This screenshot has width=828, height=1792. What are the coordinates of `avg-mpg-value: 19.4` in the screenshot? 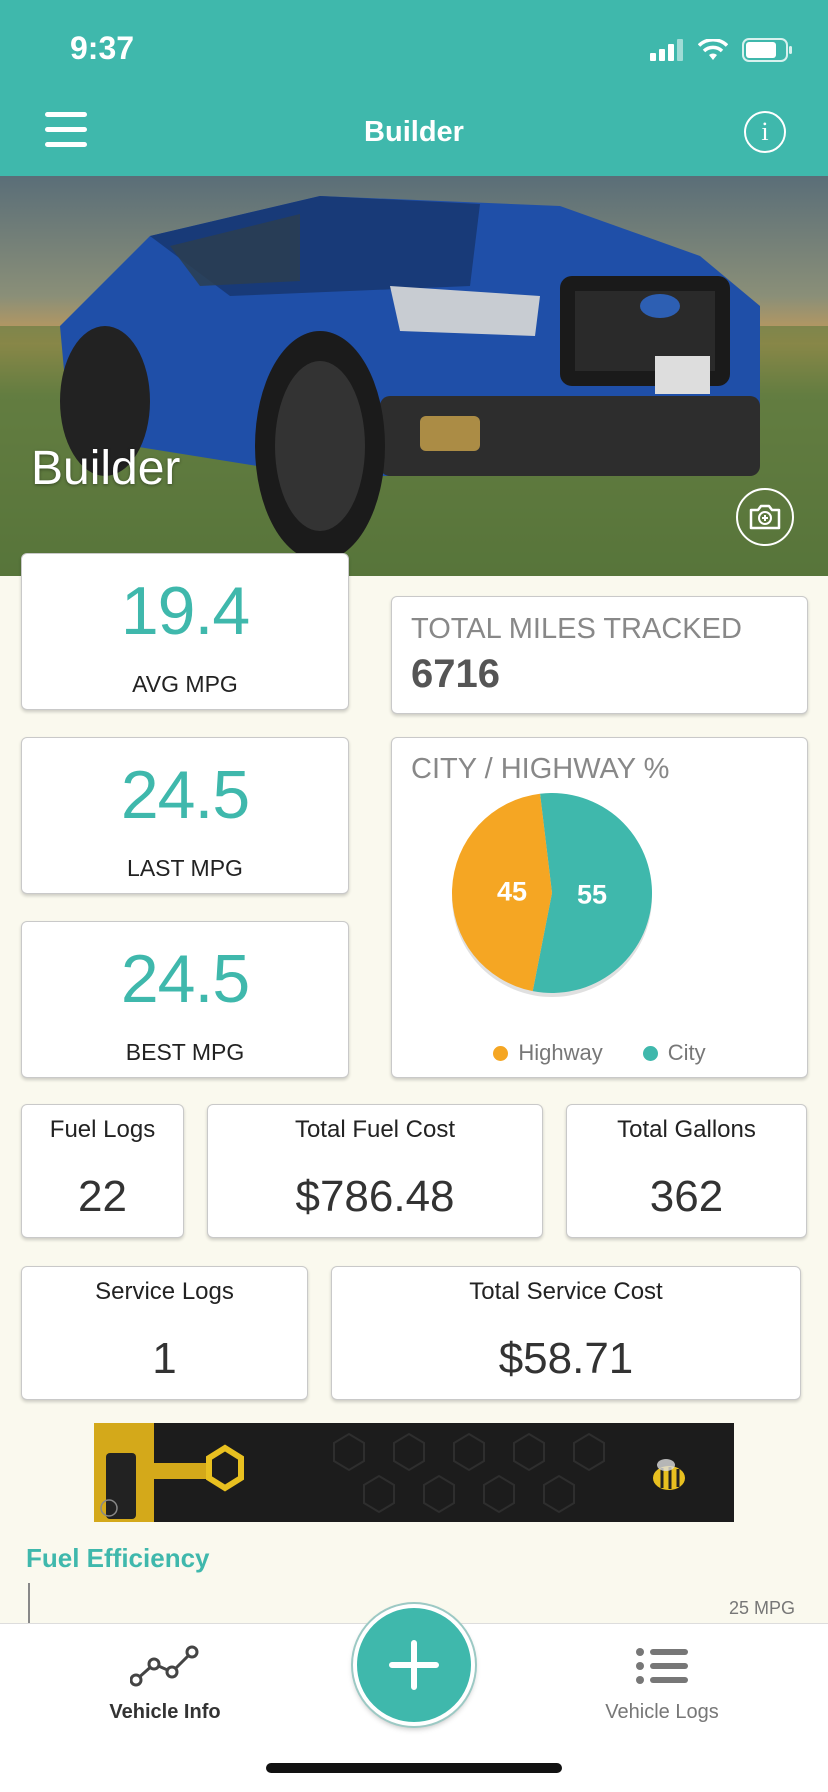 It's located at (185, 611).